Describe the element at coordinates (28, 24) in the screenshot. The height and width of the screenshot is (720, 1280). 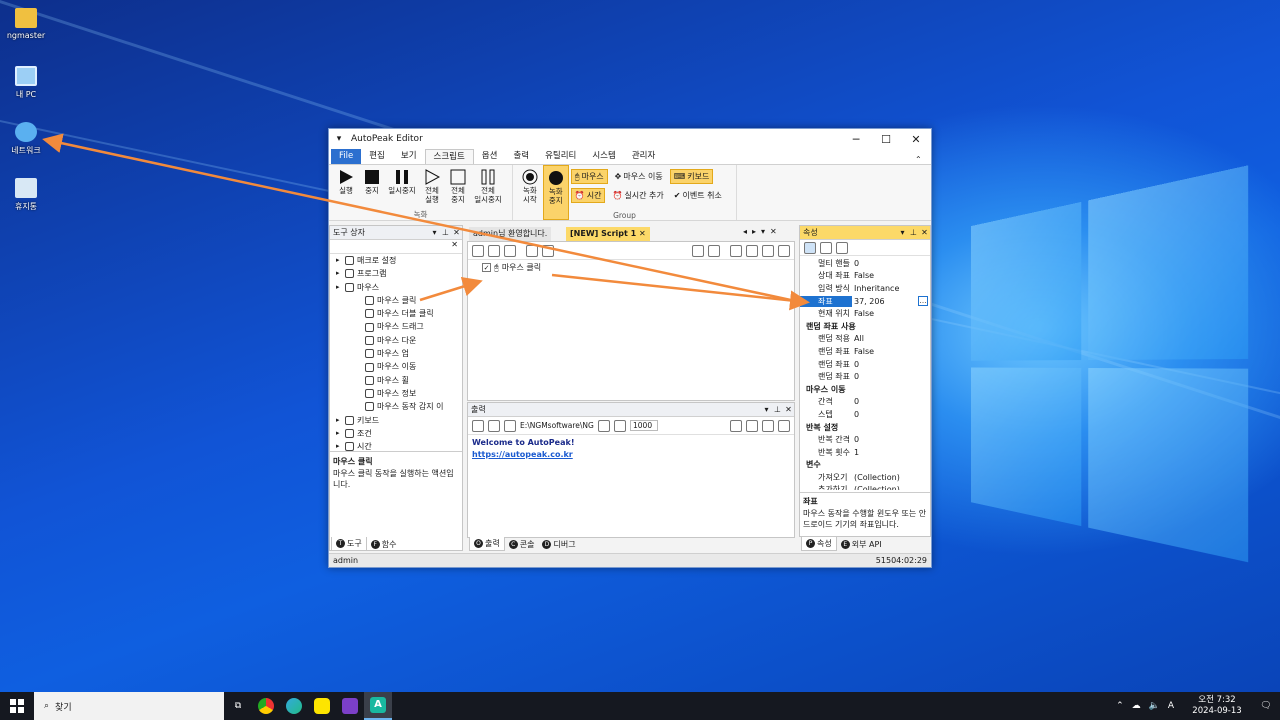
I see `desktop-icon-user: ngmaster` at that location.